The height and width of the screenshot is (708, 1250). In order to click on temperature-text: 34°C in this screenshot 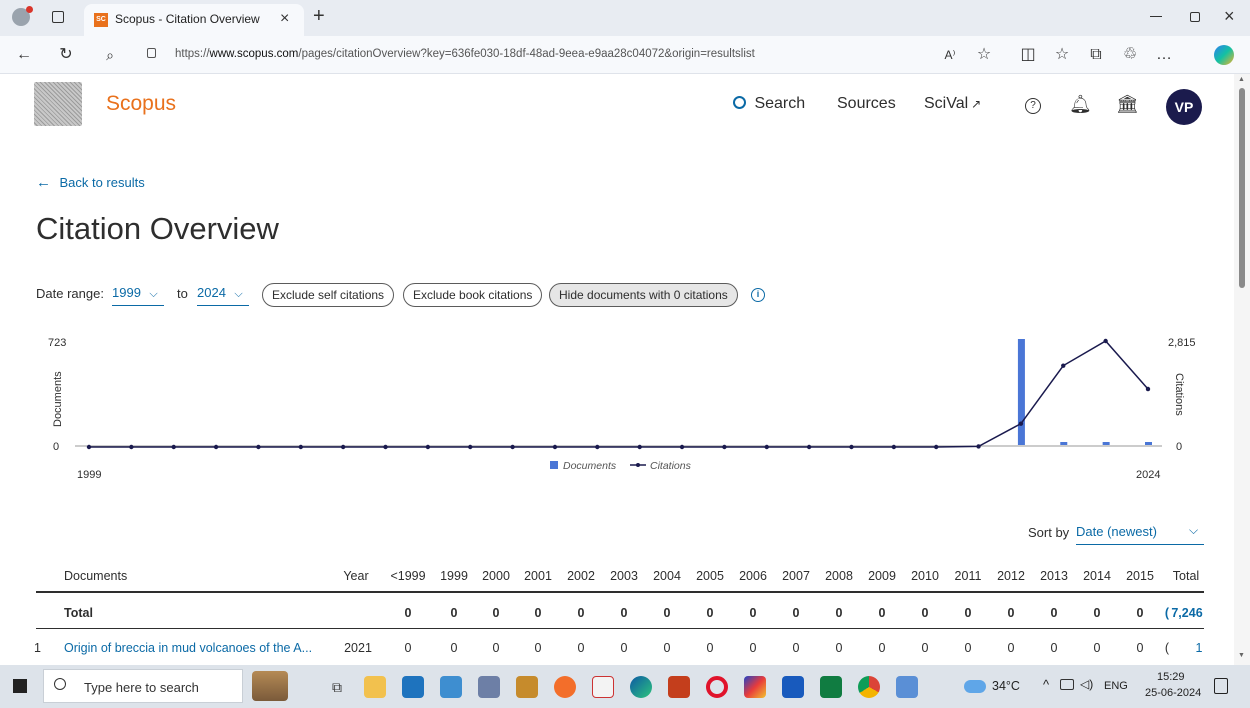, I will do `click(1006, 686)`.